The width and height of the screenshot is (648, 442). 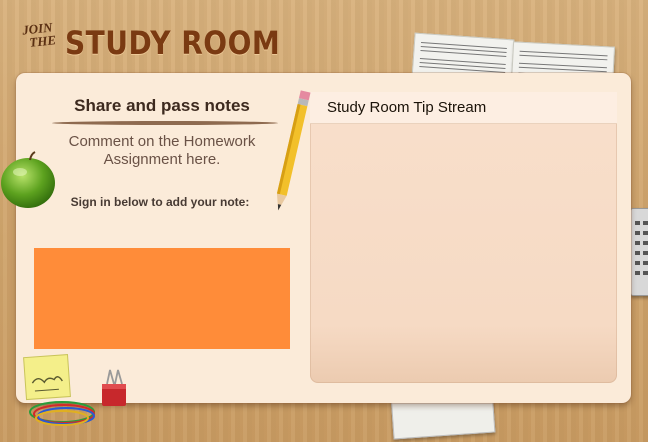 What do you see at coordinates (114, 387) in the screenshot?
I see `binder-clip-icon` at bounding box center [114, 387].